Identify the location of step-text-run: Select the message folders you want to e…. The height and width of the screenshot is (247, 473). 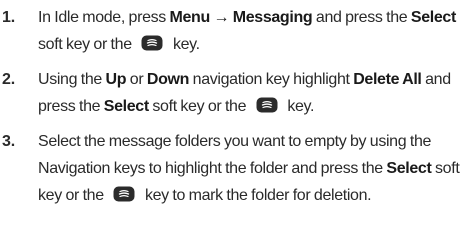
(235, 155).